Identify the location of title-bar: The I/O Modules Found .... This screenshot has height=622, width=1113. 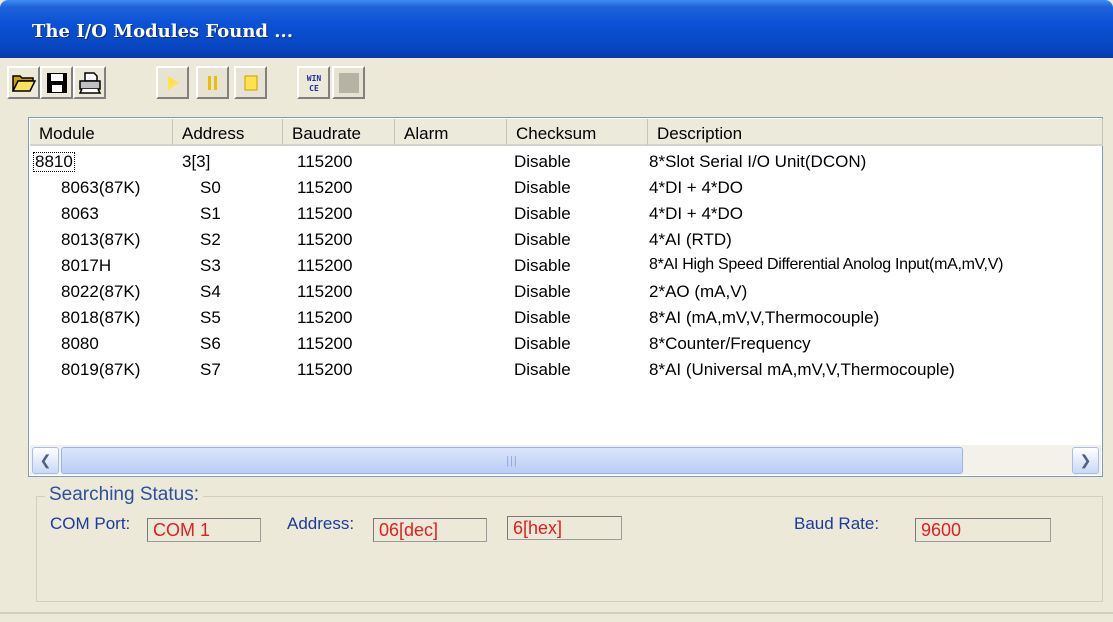
(556, 29).